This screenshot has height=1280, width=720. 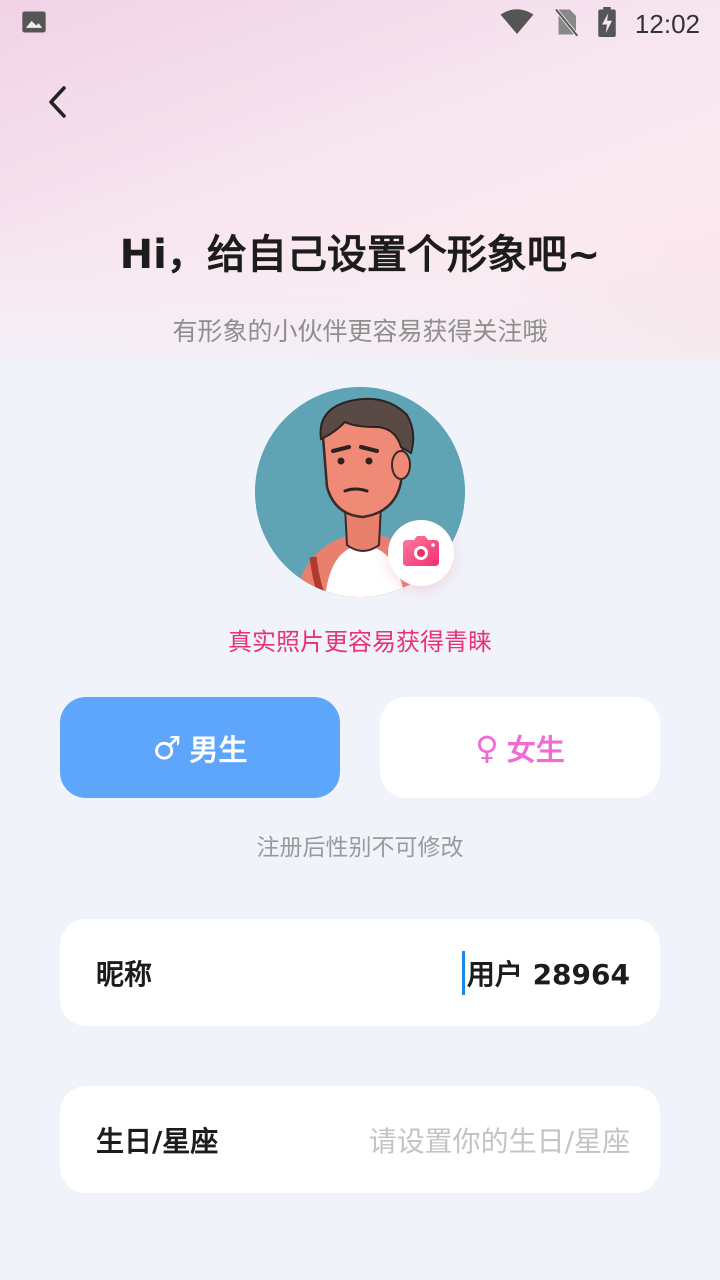 I want to click on birthday-placeholder: 请设置你的生日/星座, so click(x=499, y=1140).